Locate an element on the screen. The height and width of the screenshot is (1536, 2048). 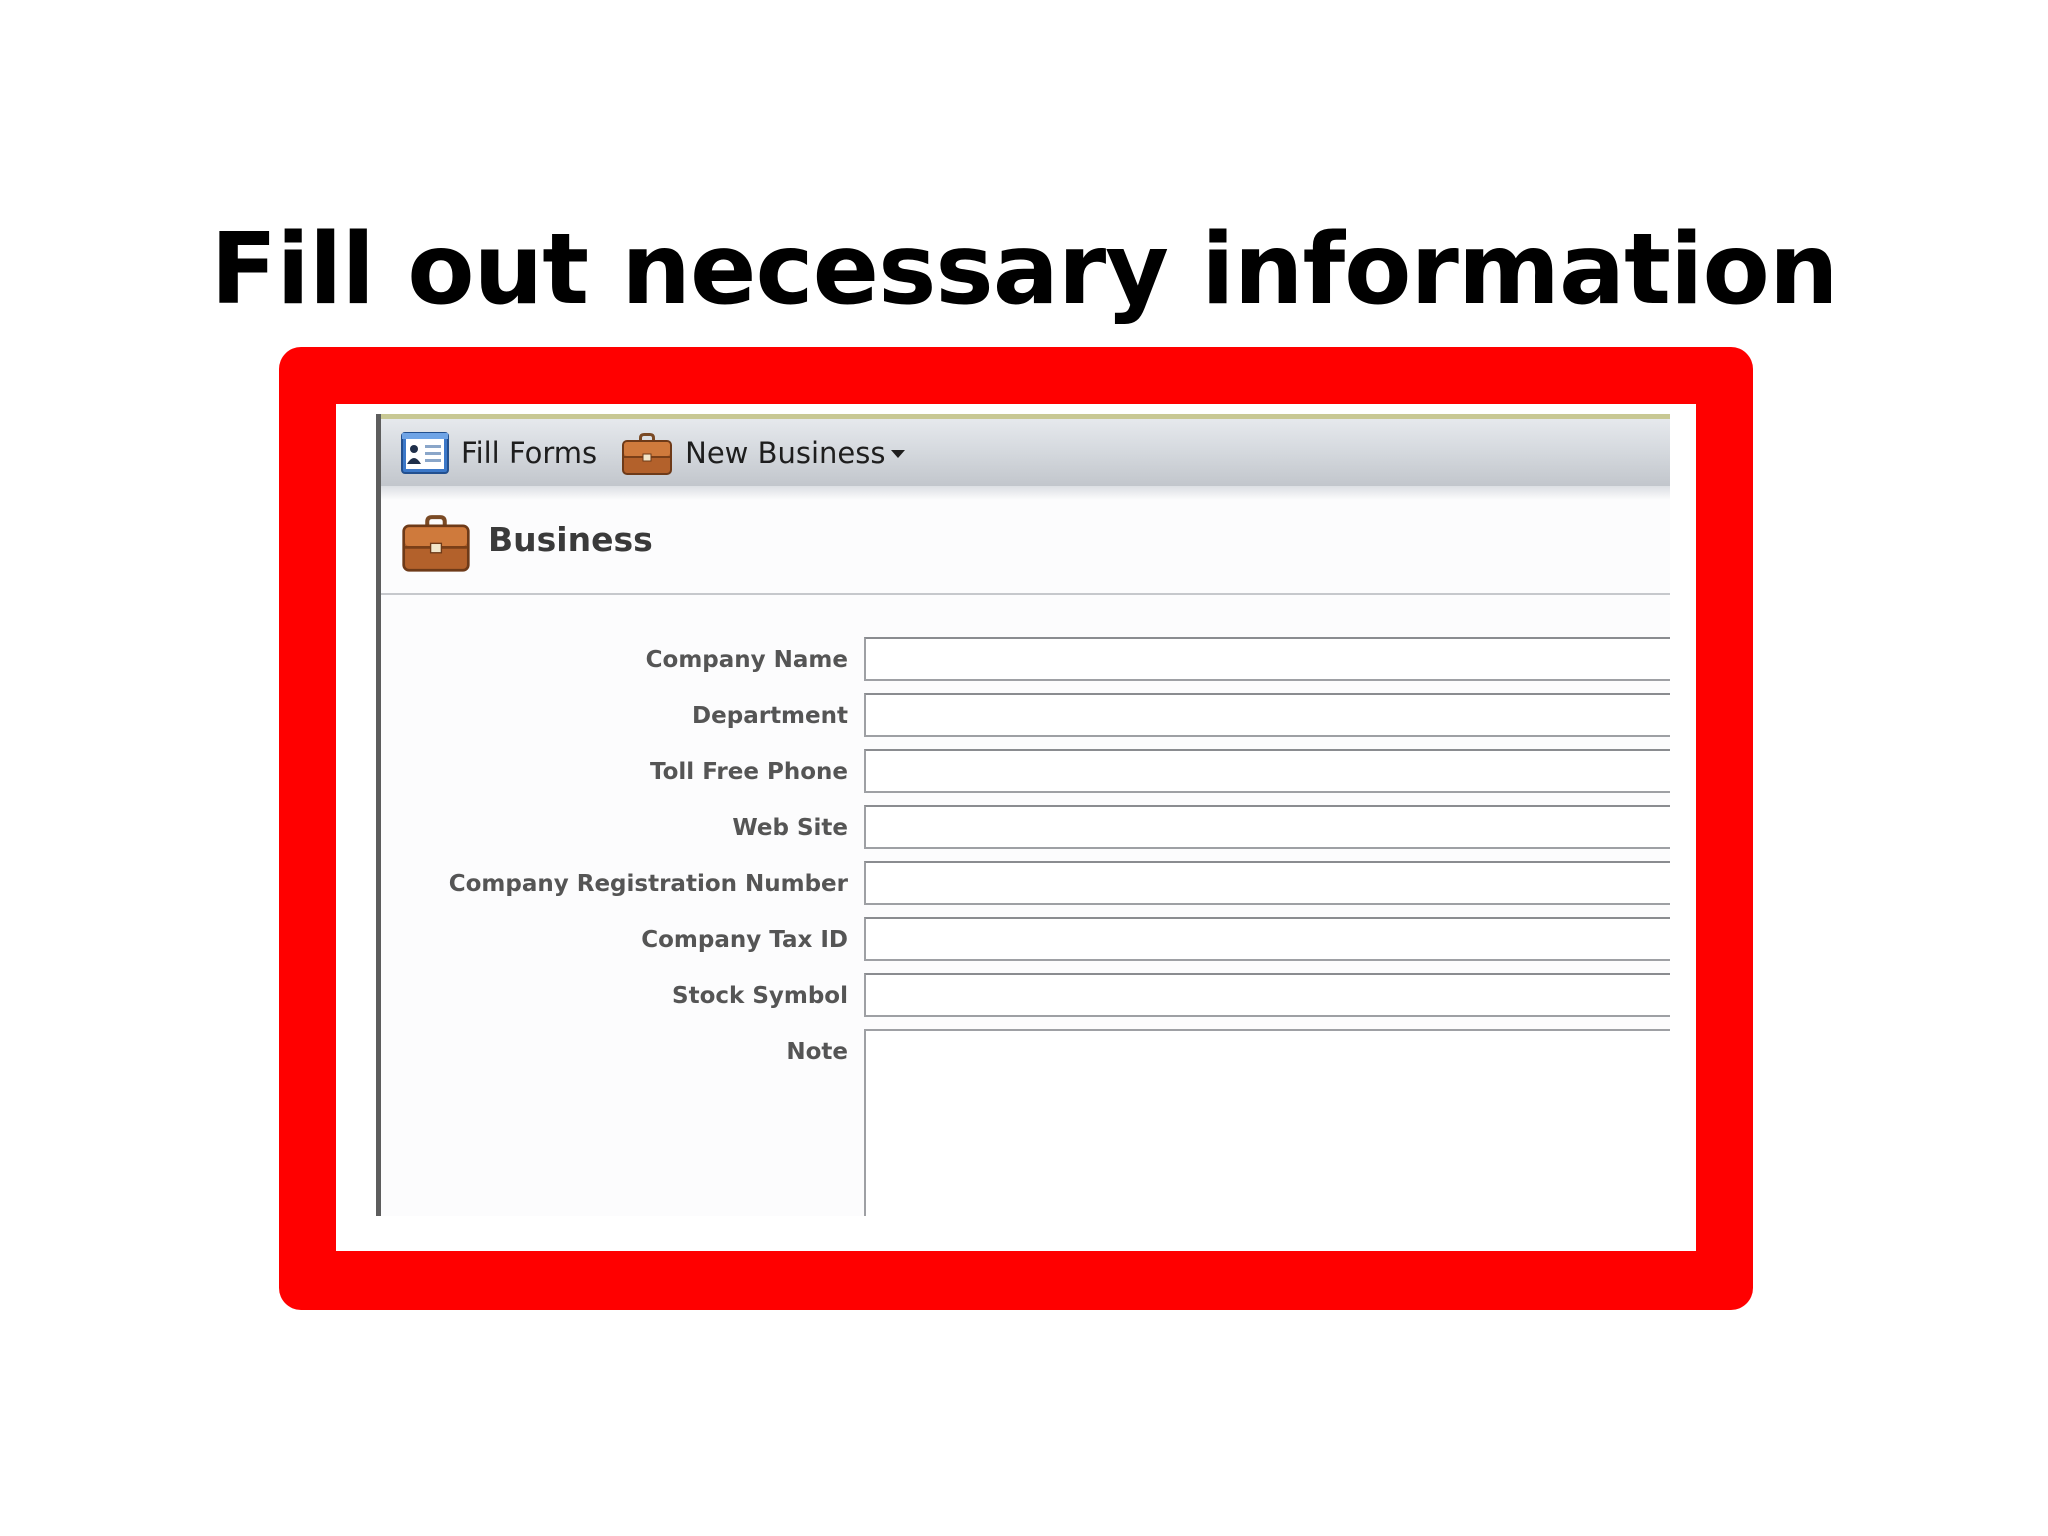
form-row-company-registration-number: Company Registration Number is located at coordinates (1025, 884).